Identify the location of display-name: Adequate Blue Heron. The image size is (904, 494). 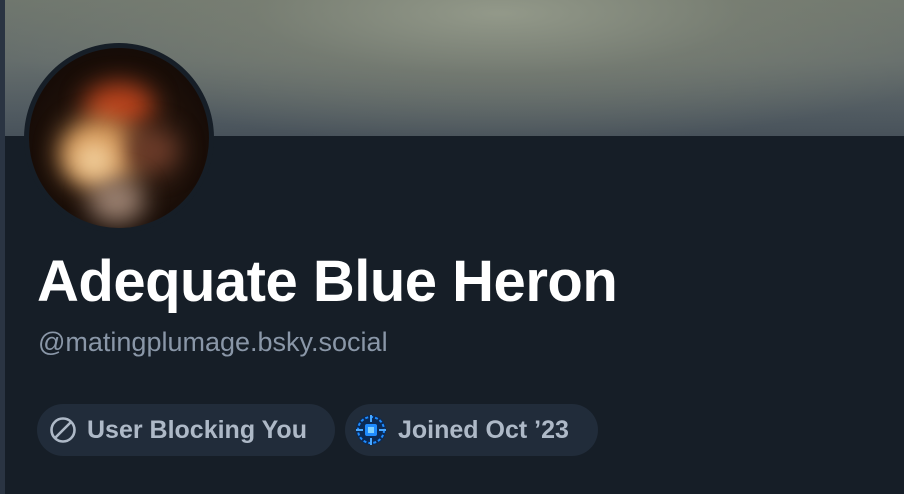
(327, 281).